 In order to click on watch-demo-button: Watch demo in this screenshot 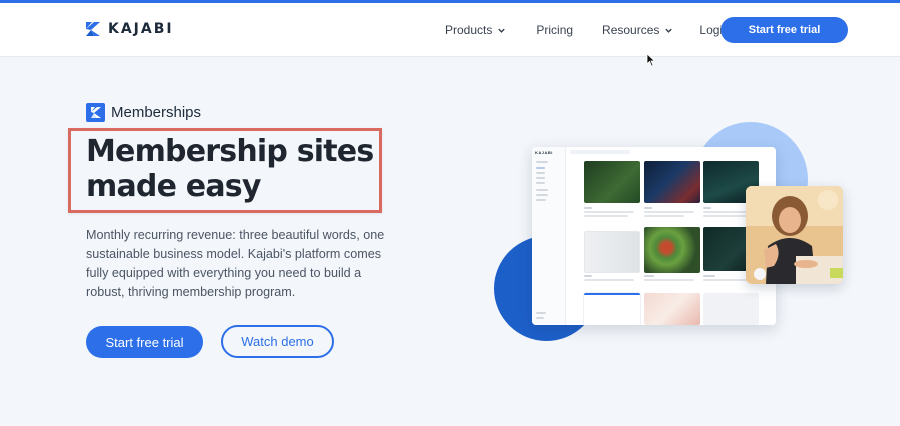, I will do `click(277, 341)`.